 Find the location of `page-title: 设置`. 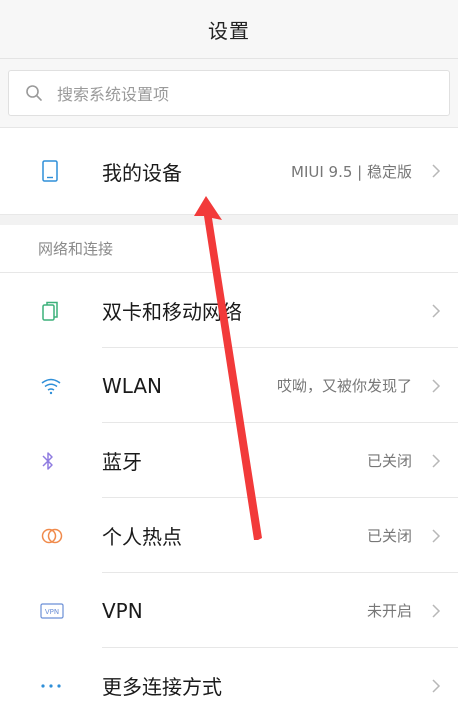

page-title: 设置 is located at coordinates (229, 30).